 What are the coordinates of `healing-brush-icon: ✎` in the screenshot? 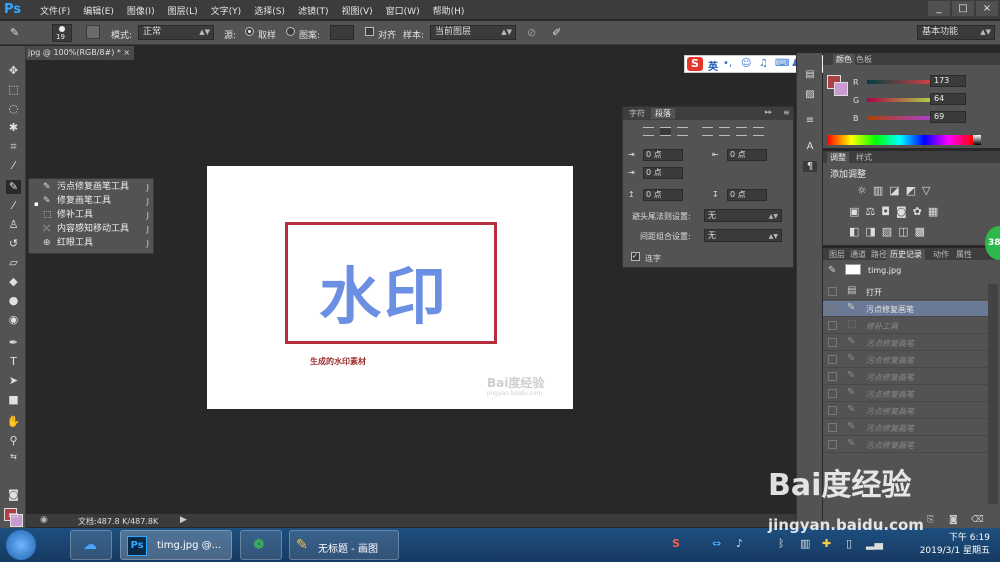 It's located at (14, 32).